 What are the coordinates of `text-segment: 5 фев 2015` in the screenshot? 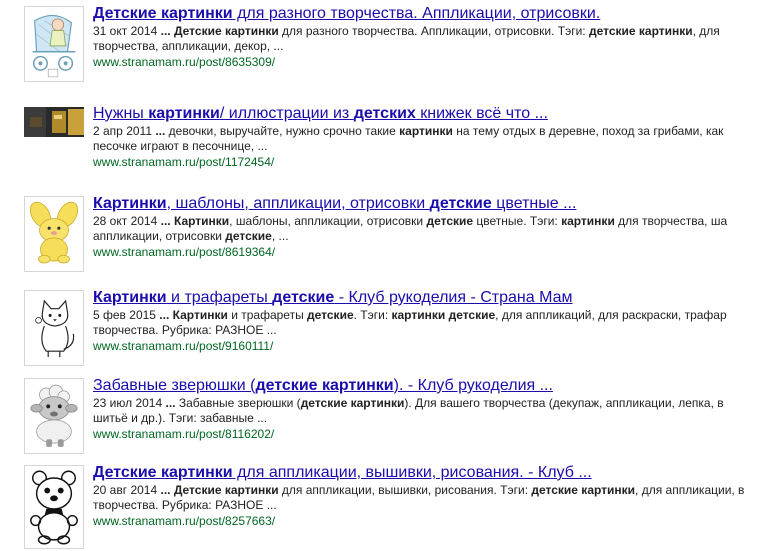 It's located at (126, 315).